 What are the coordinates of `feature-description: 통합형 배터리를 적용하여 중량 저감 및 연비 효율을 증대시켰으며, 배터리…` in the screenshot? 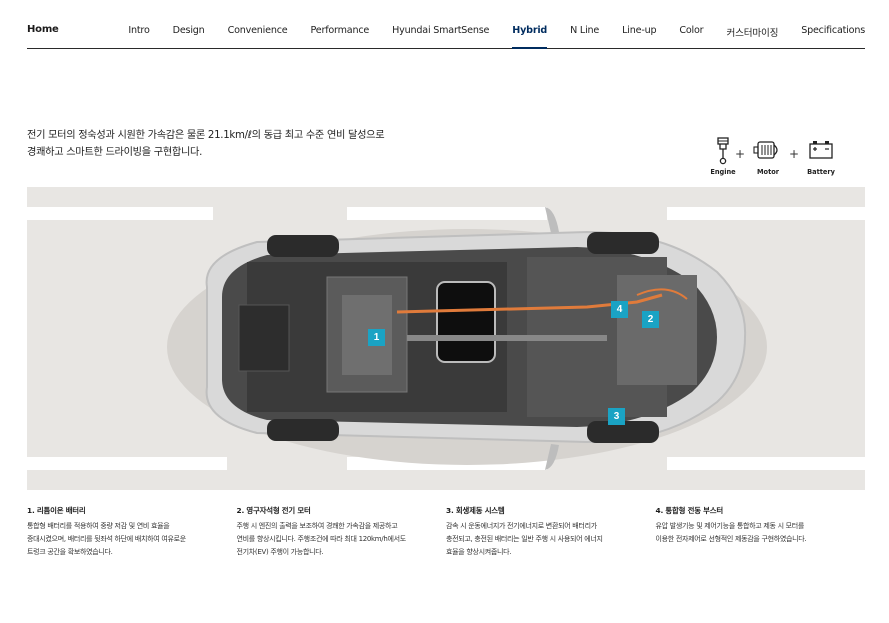 It's located at (127, 539).